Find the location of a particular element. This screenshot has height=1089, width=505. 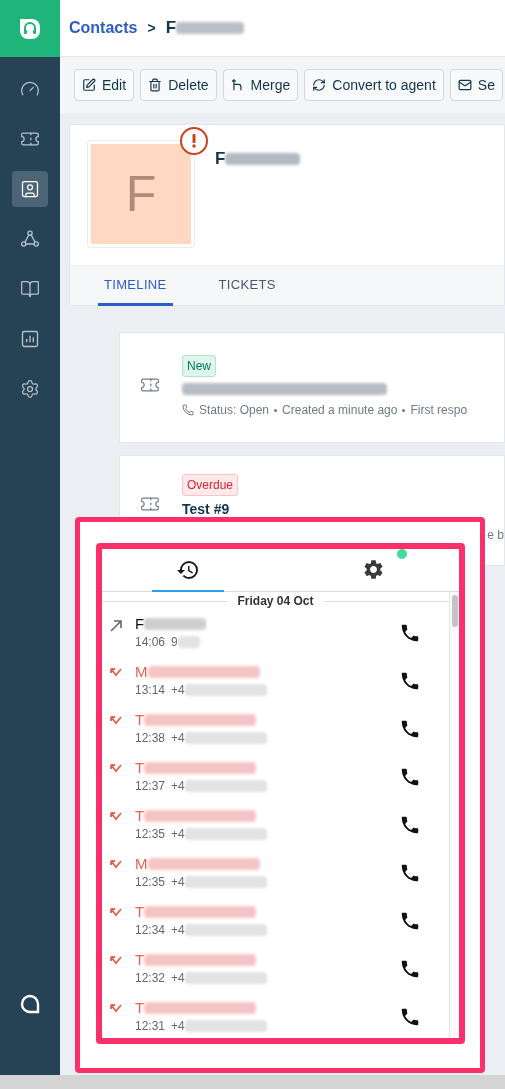

call-time: 12:34 is located at coordinates (150, 930).